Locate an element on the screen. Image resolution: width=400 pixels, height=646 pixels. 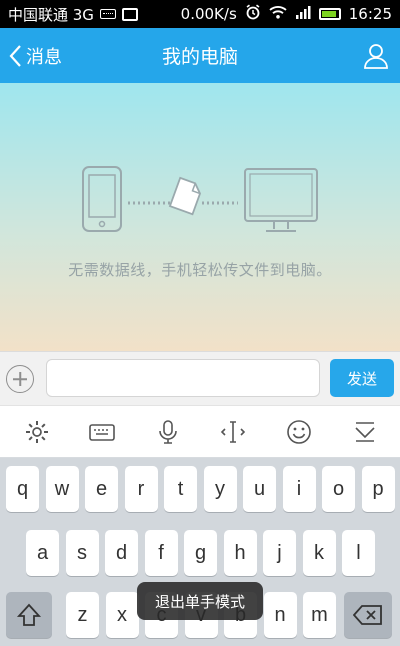
backspace-icon is located at coordinates (367, 615).